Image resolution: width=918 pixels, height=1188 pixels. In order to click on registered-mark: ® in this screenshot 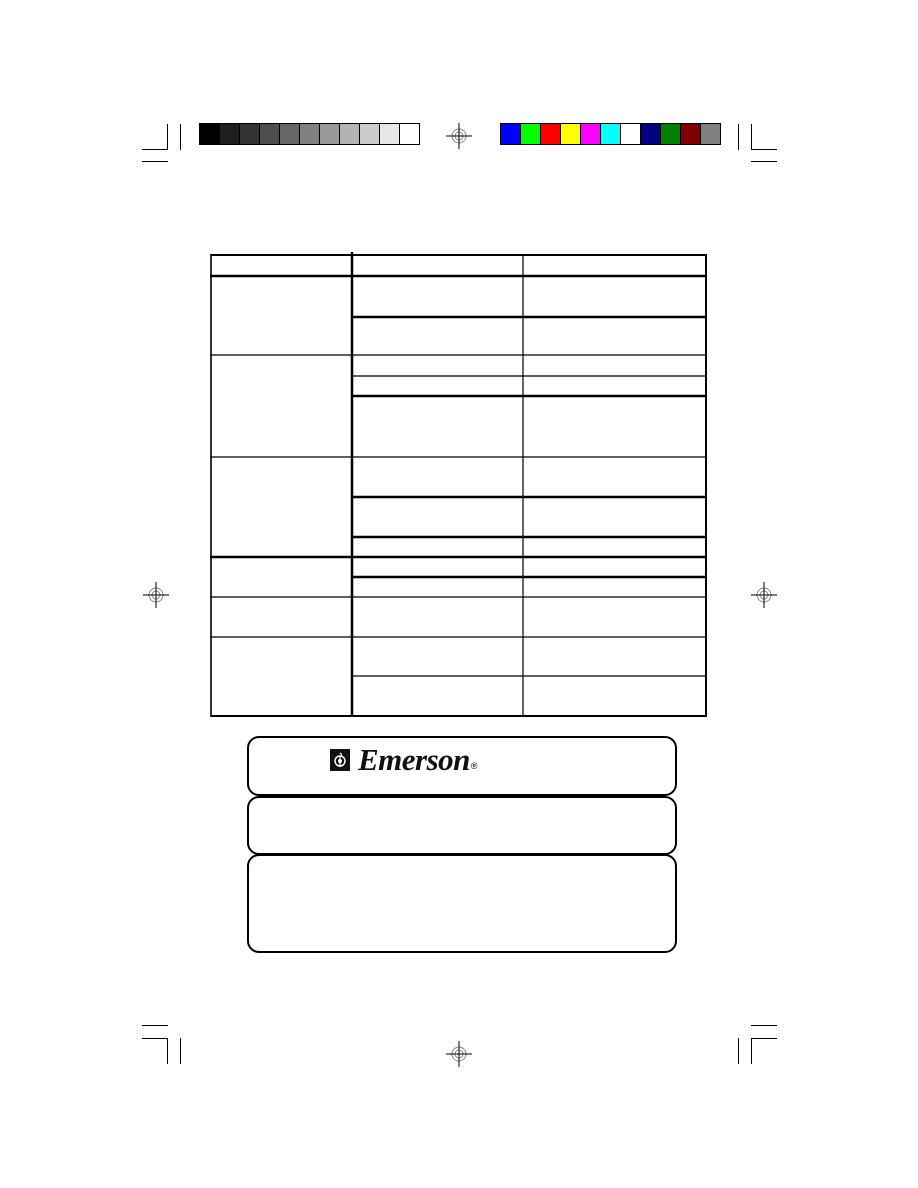, I will do `click(474, 766)`.